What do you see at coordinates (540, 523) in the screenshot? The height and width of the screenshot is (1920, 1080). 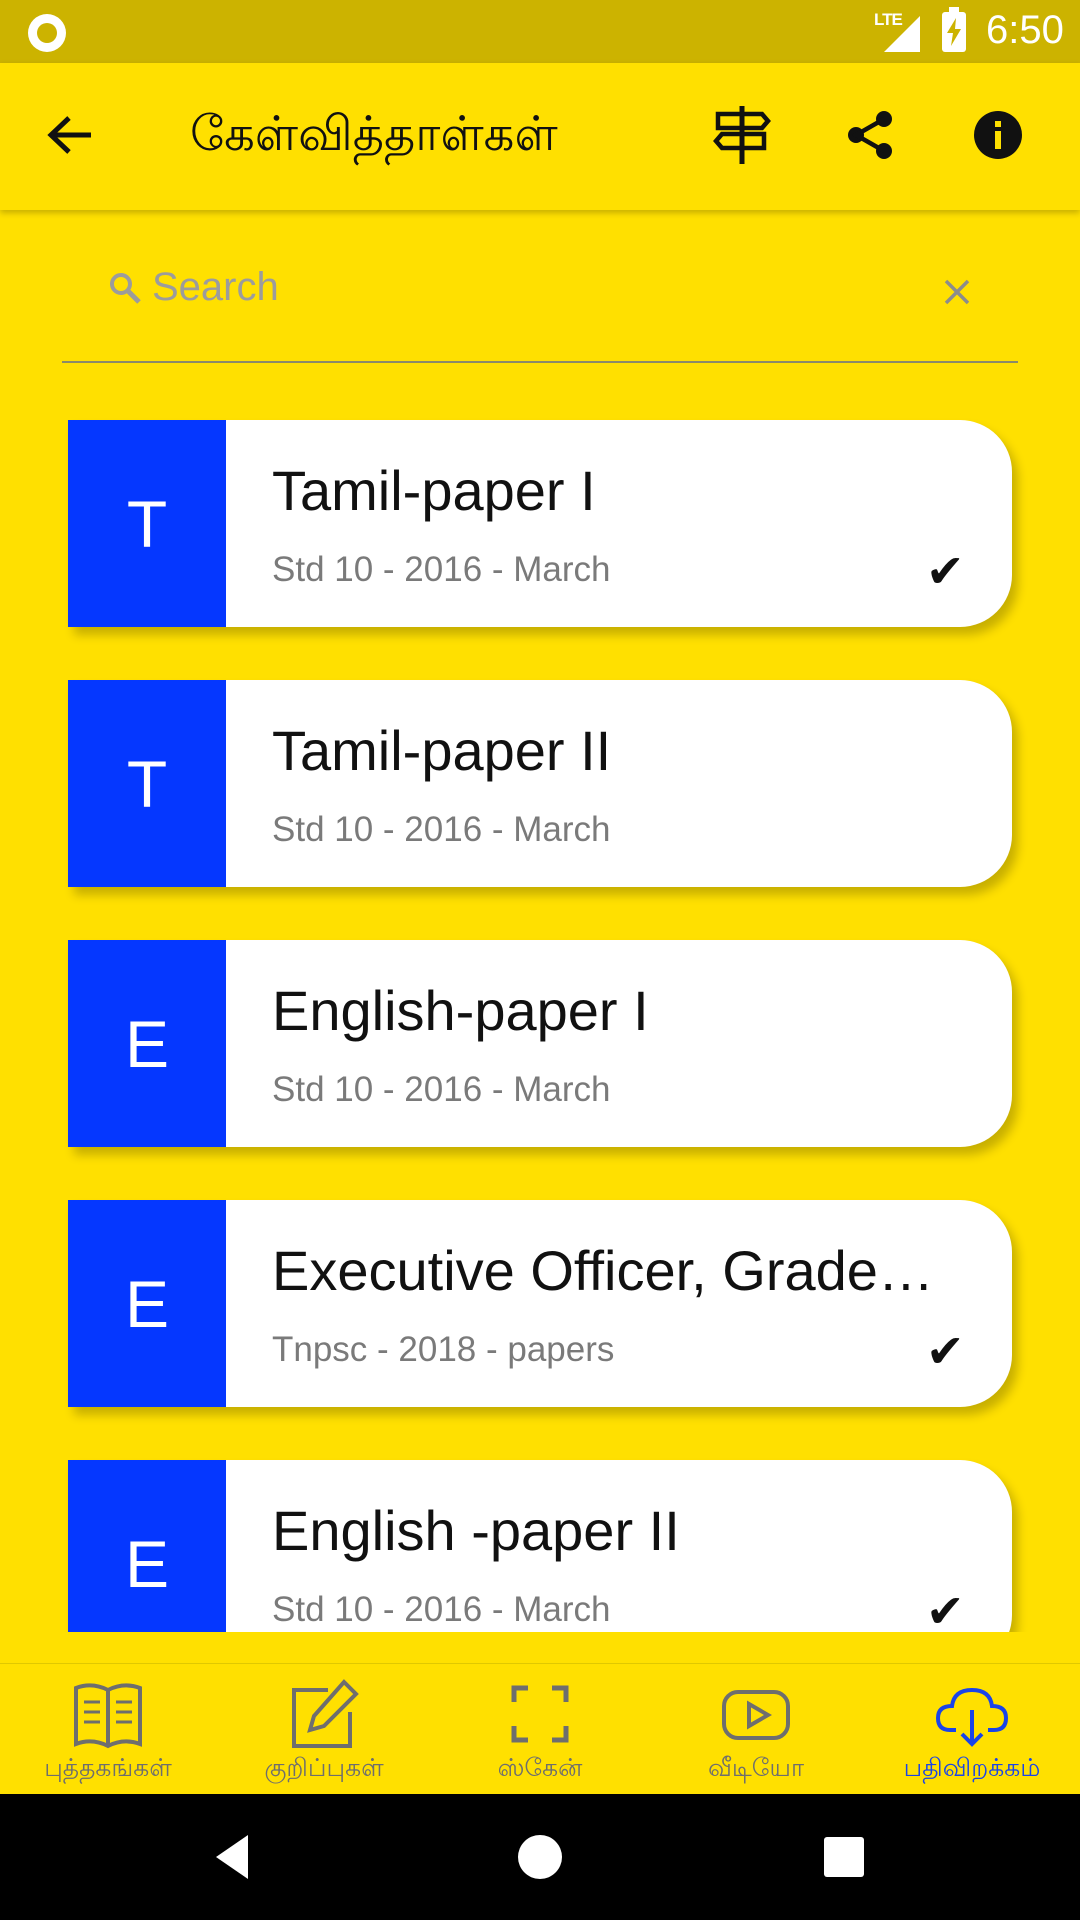 I see `paper-card: T Tamil-paper I Std 10 - 2016 - March ✔` at bounding box center [540, 523].